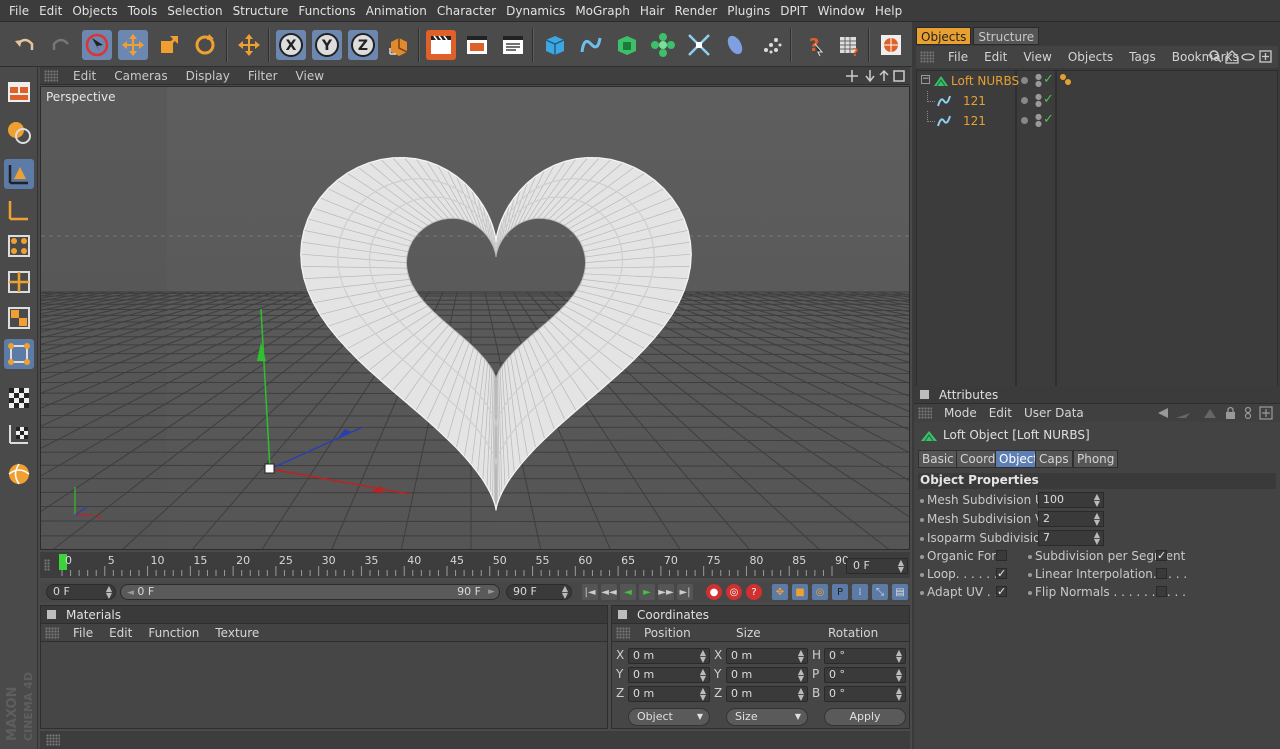 The height and width of the screenshot is (749, 1280). I want to click on light-icon, so click(771, 45).